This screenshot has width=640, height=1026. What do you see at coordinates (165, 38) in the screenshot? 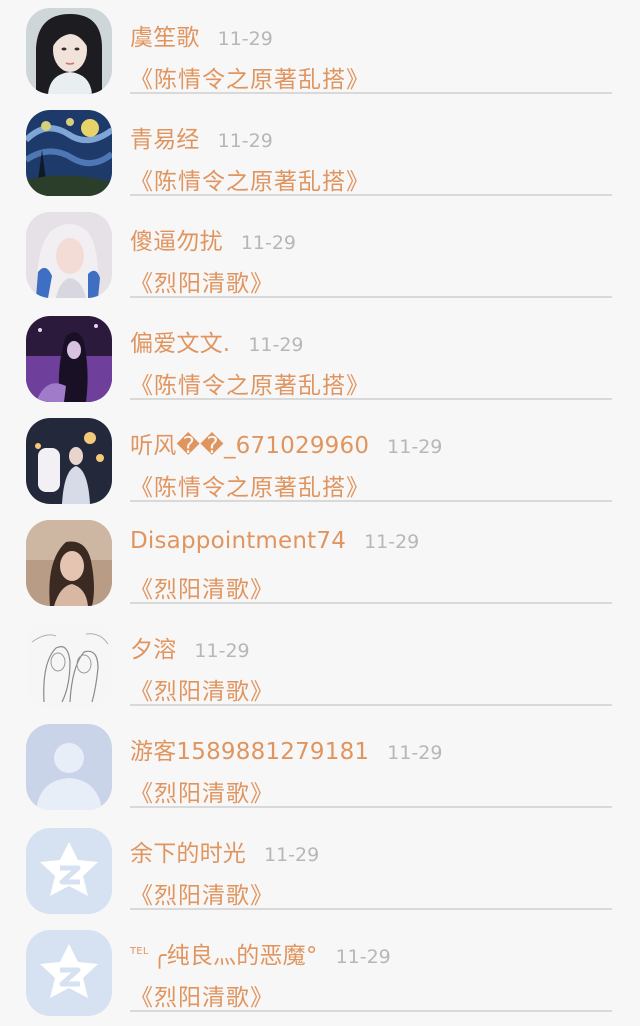
I see `username: 虞笙歌` at bounding box center [165, 38].